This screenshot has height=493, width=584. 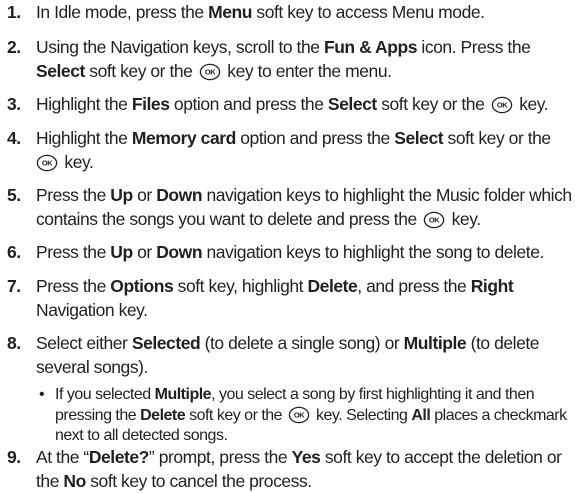 I want to click on step-bold: Menu, so click(x=230, y=12).